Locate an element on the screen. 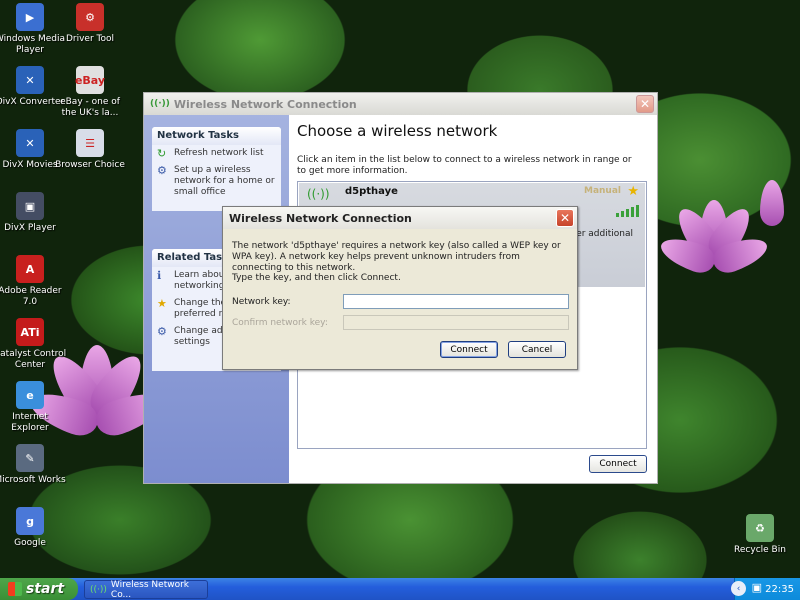 Image resolution: width=800 pixels, height=600 pixels. recycle-bin-icon: ♻ is located at coordinates (760, 528).